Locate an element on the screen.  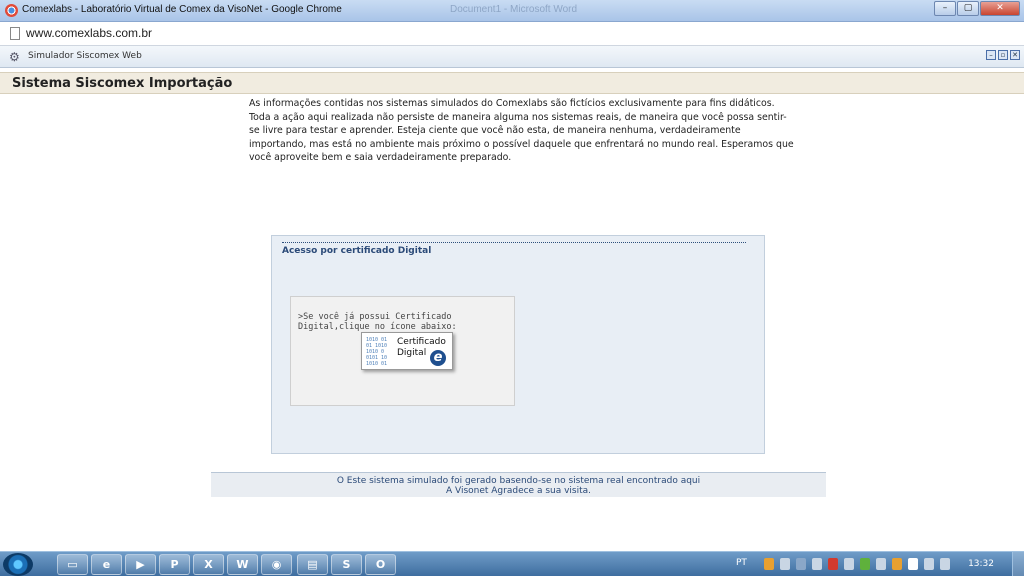
media-player-taskbar-icon: ▶ is located at coordinates (140, 564).